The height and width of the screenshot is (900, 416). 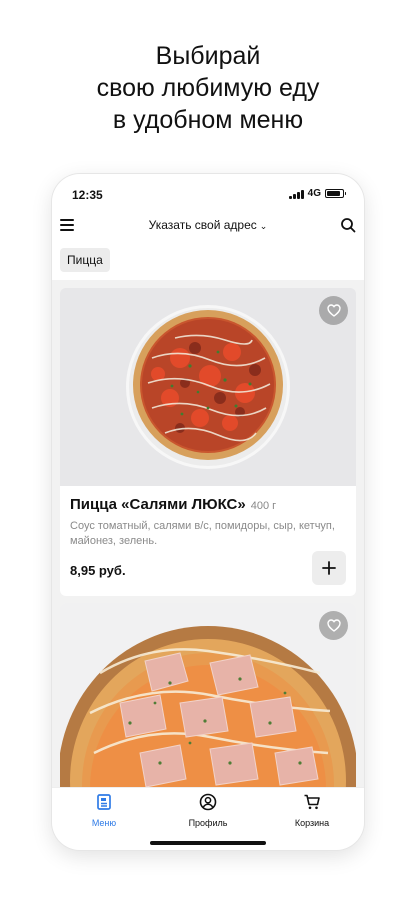 I want to click on promo-headline: Выбирай свою любимую еду в удобном меню, so click(x=208, y=88).